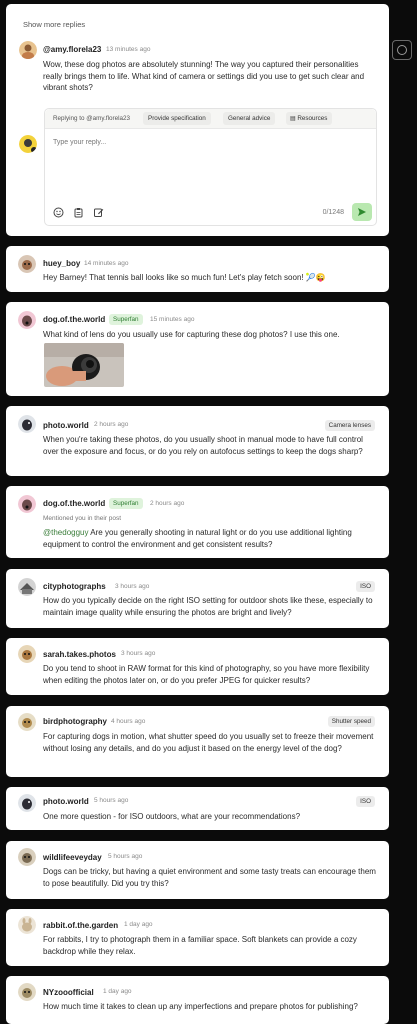 The height and width of the screenshot is (1024, 417). I want to click on comment-username: wildlifeeveyday, so click(72, 857).